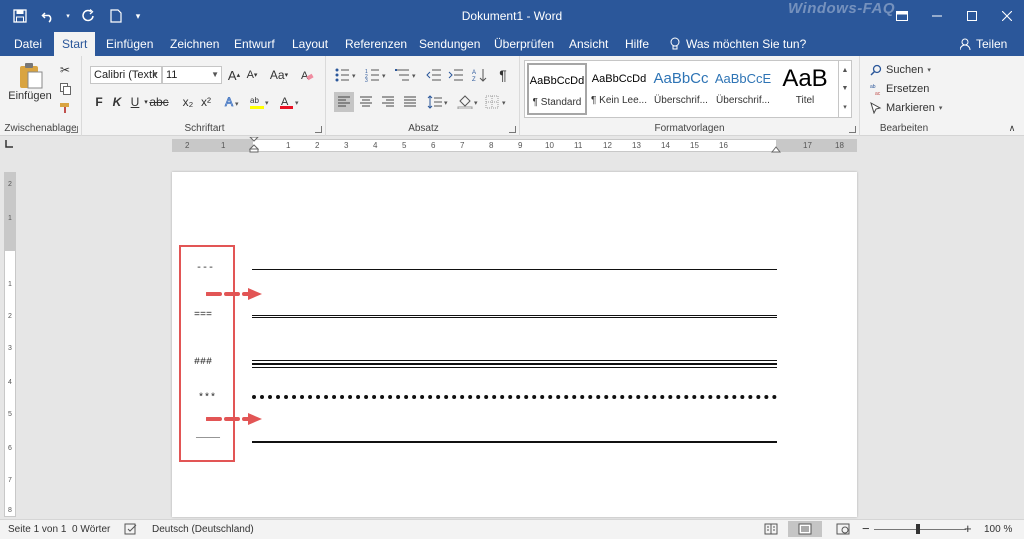 The width and height of the screenshot is (1024, 539). I want to click on shrink-font-button: A ▾, so click(252, 75).